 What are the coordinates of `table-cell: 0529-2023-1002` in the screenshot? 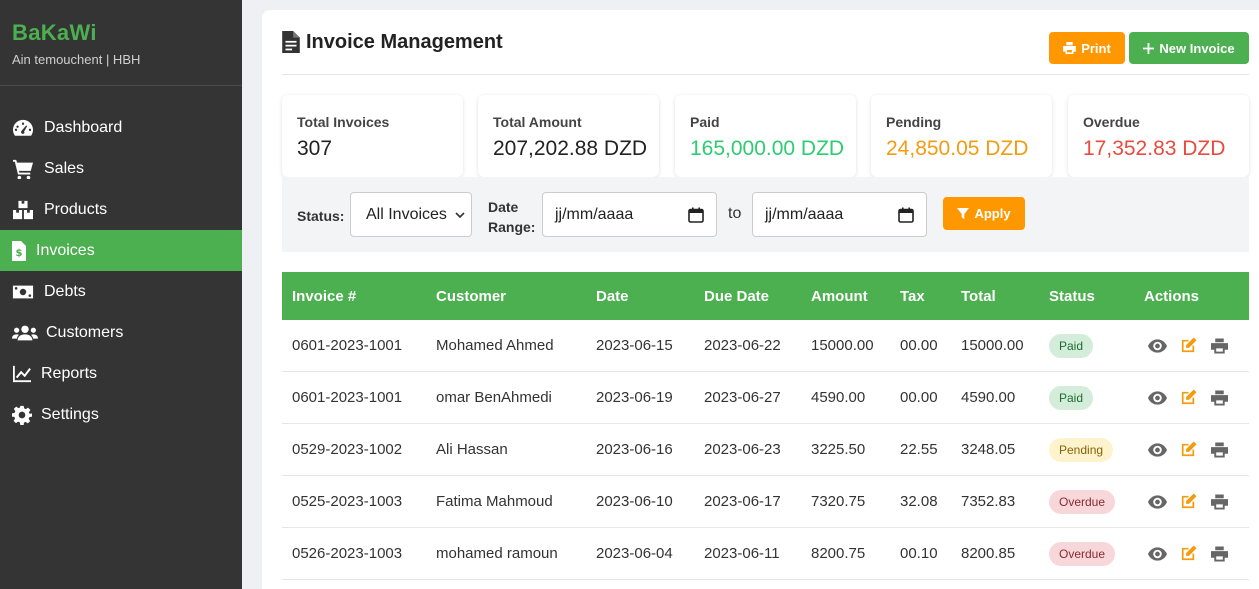 It's located at (347, 449).